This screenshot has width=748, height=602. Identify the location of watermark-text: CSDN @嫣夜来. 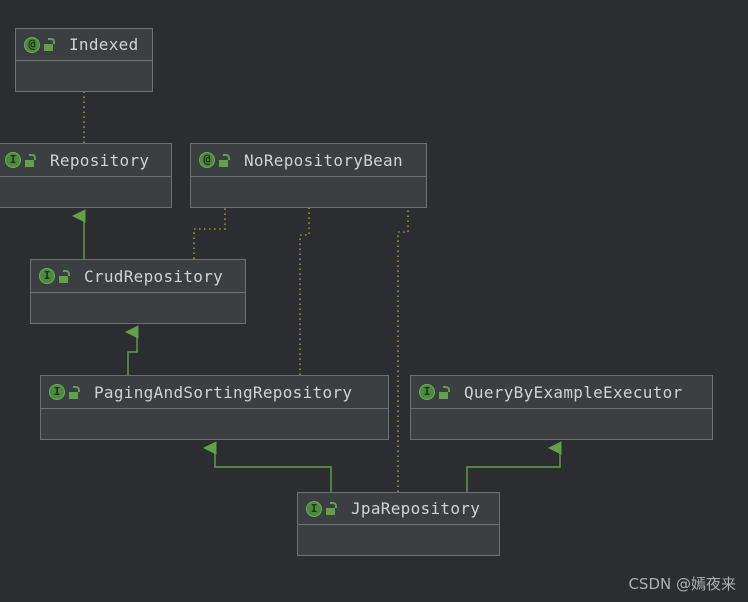
(682, 584).